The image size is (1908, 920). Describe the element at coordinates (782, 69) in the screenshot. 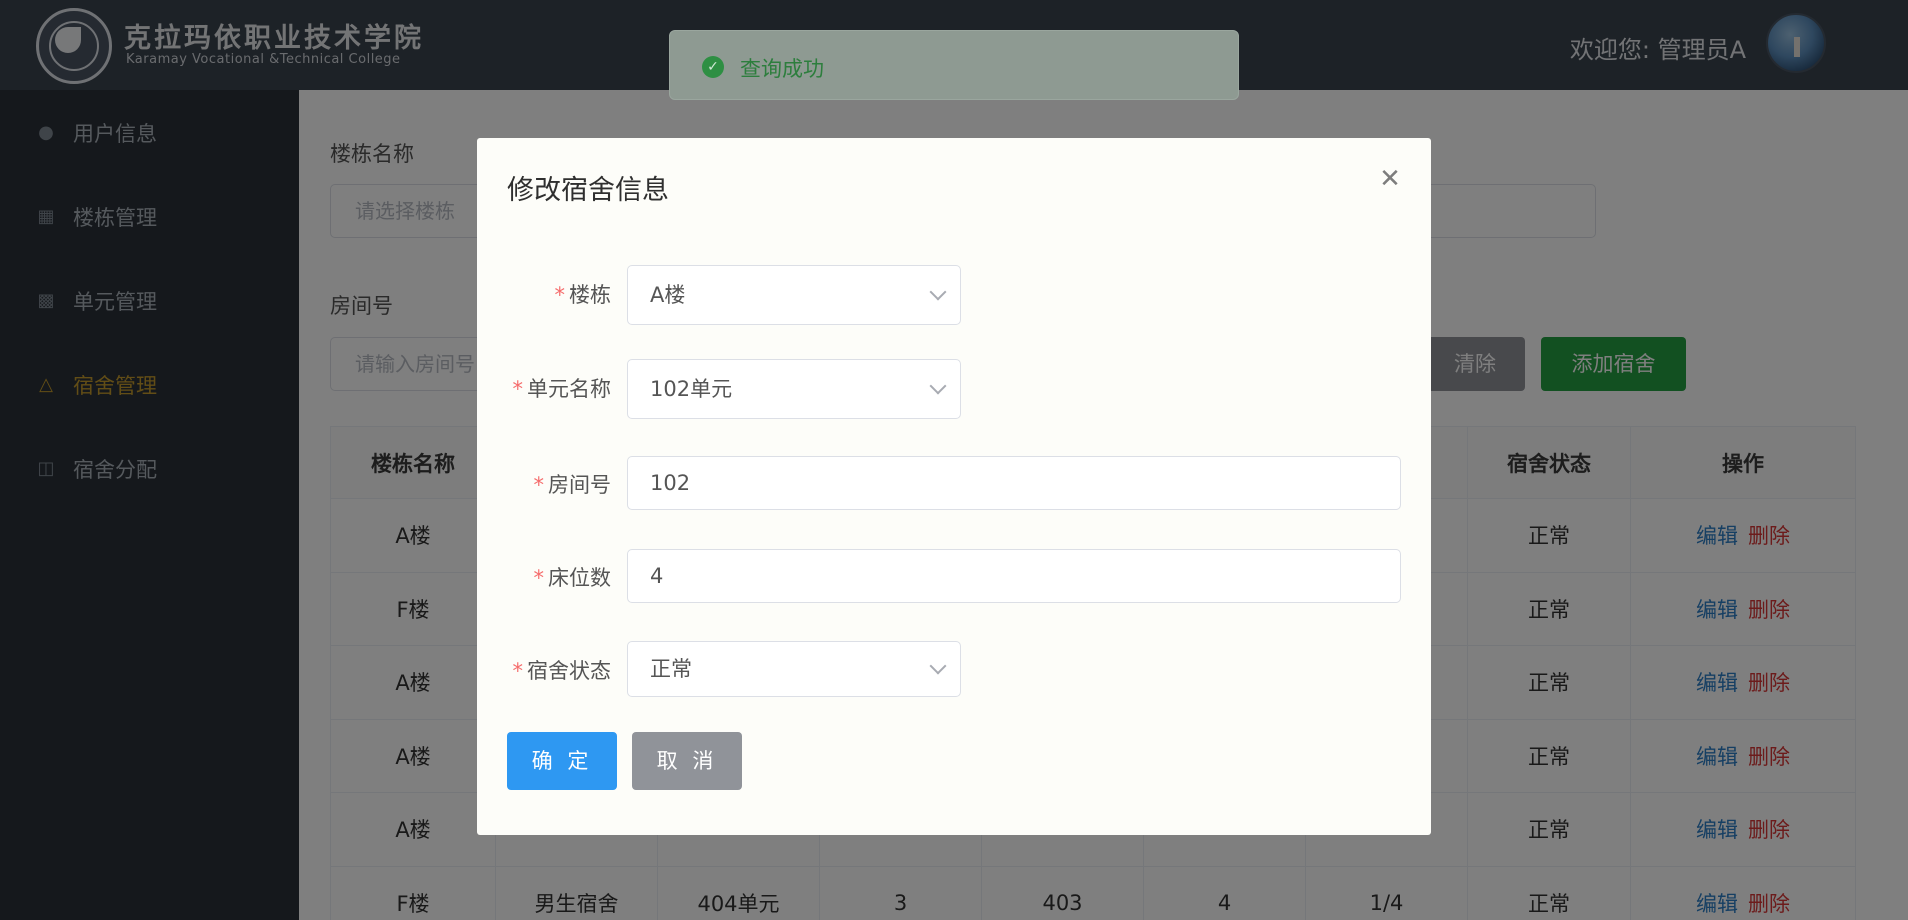

I see `toast-message: 查询成功` at that location.